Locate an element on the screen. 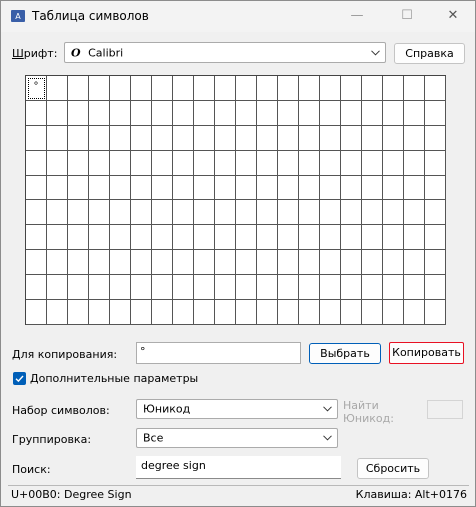 The image size is (476, 507). maximize-icon: ☐ is located at coordinates (407, 16).